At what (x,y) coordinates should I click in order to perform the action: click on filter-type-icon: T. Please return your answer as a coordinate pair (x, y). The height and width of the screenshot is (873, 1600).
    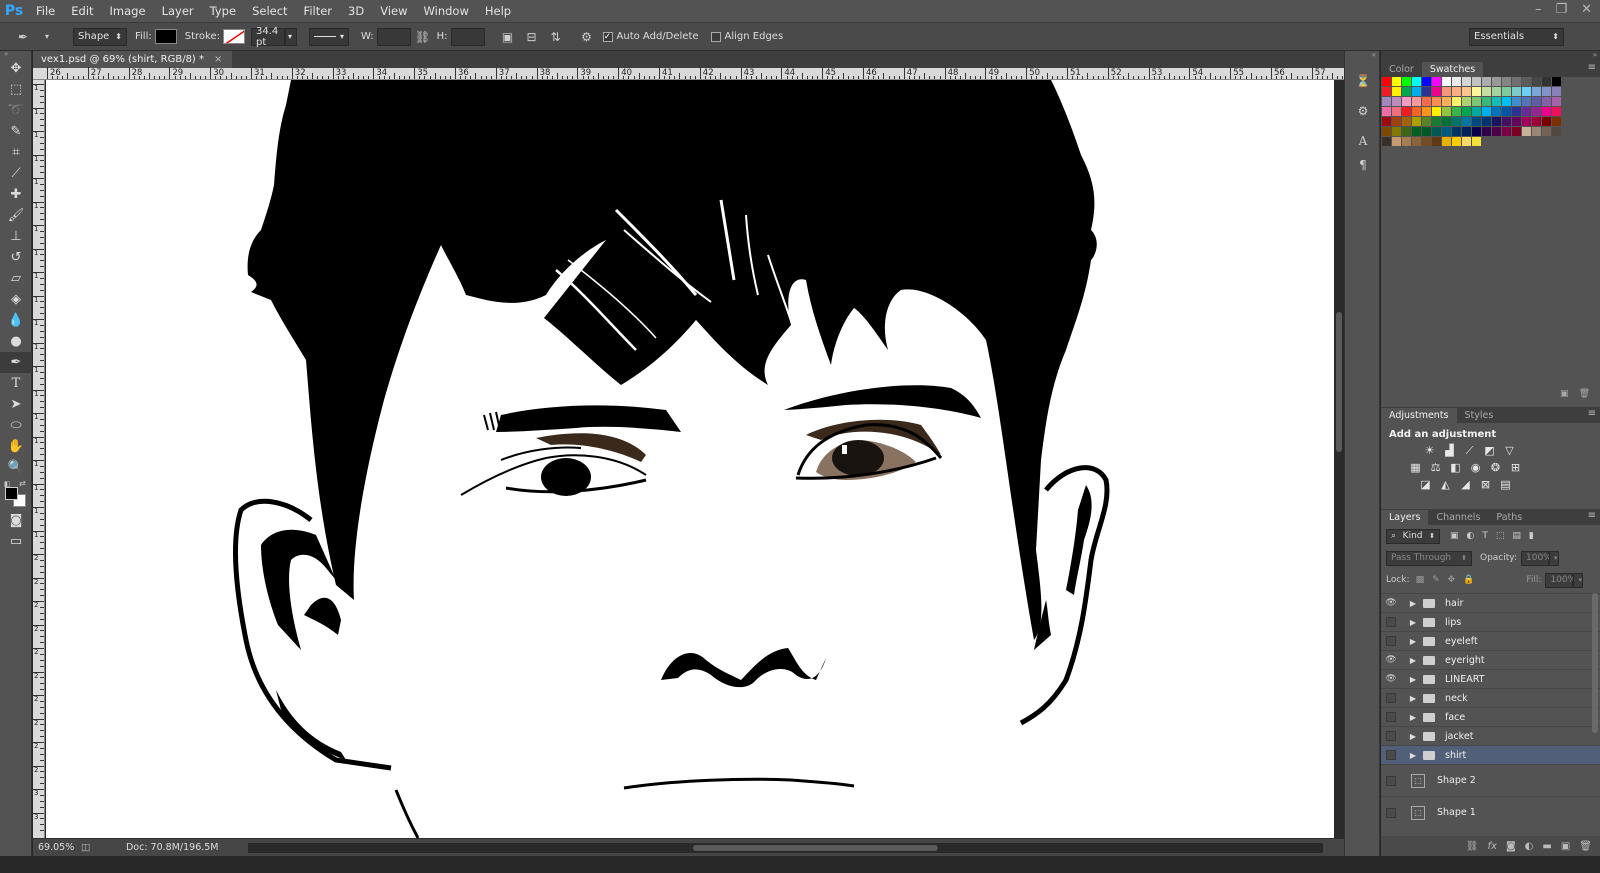
    Looking at the image, I should click on (1485, 536).